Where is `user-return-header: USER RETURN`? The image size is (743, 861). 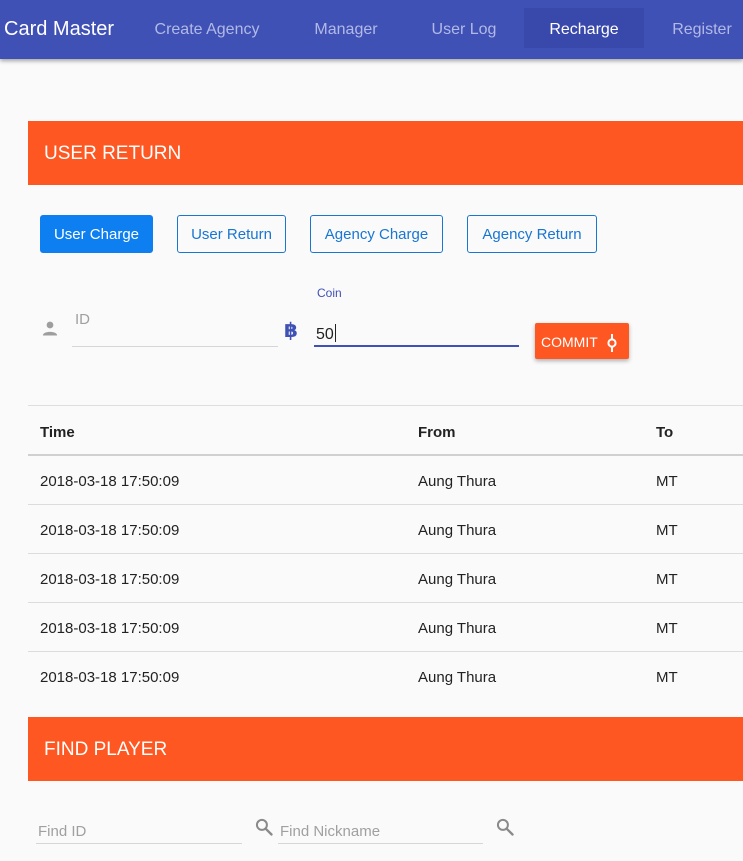
user-return-header: USER RETURN is located at coordinates (385, 153).